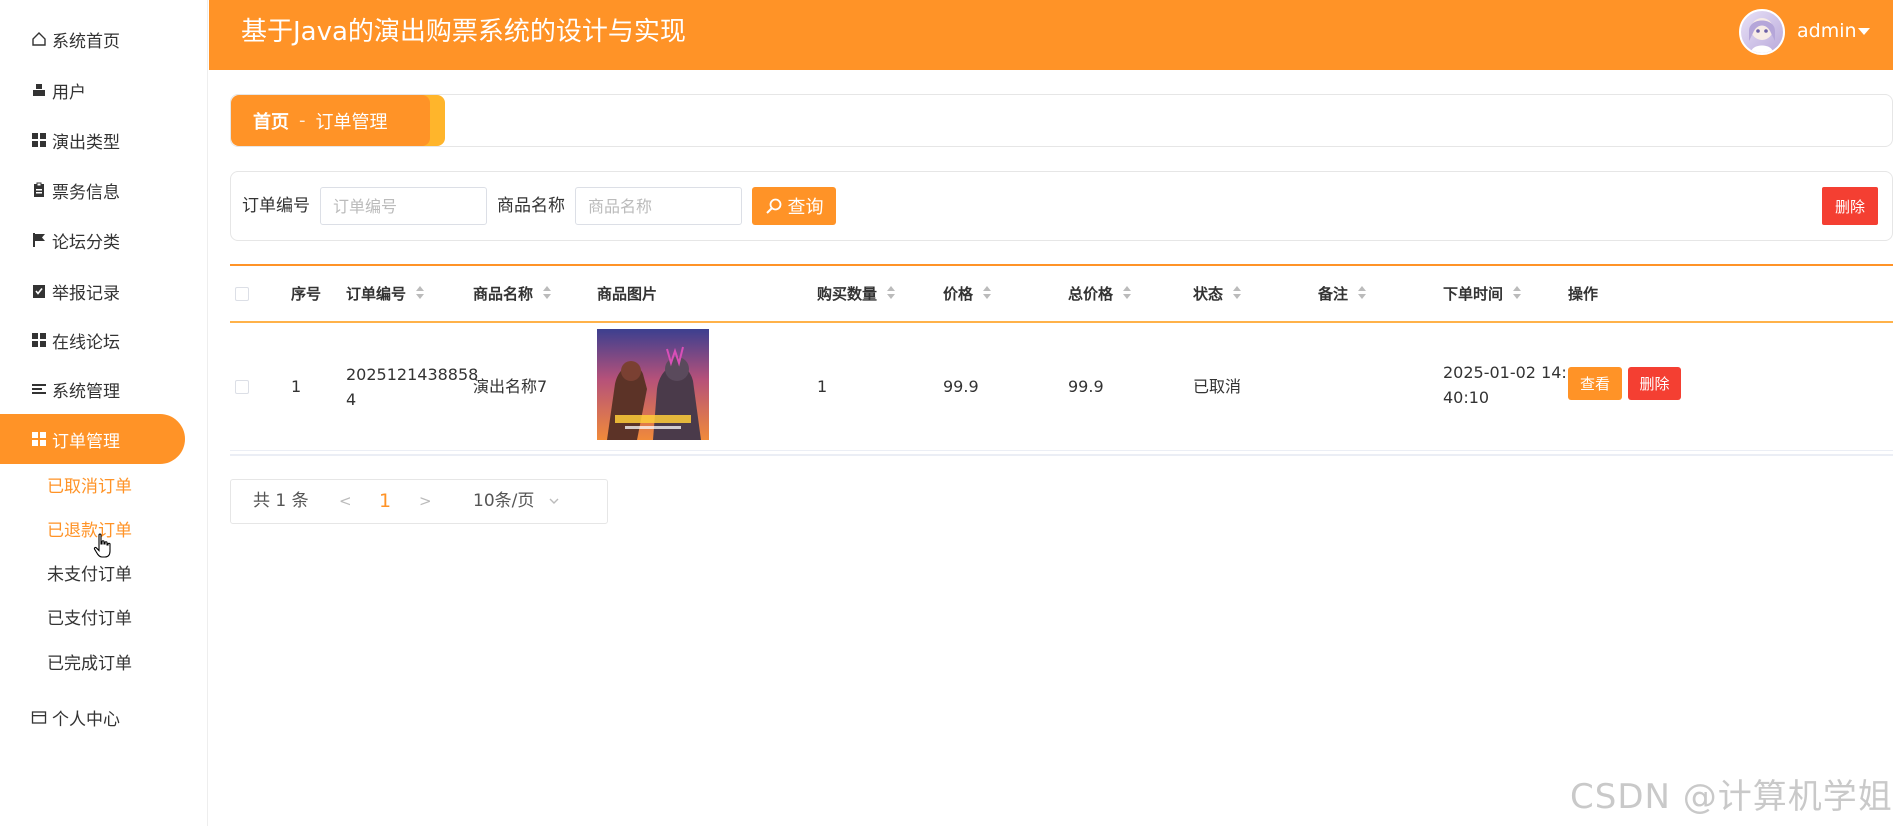 The height and width of the screenshot is (826, 1893). I want to click on breadcrumb-bar: 首页 - 订单管理, so click(1061, 120).